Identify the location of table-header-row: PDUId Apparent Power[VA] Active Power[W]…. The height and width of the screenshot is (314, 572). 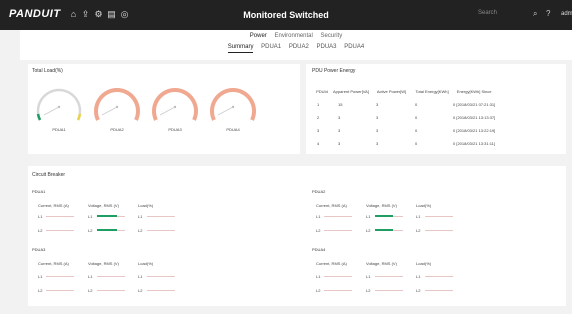
(404, 91).